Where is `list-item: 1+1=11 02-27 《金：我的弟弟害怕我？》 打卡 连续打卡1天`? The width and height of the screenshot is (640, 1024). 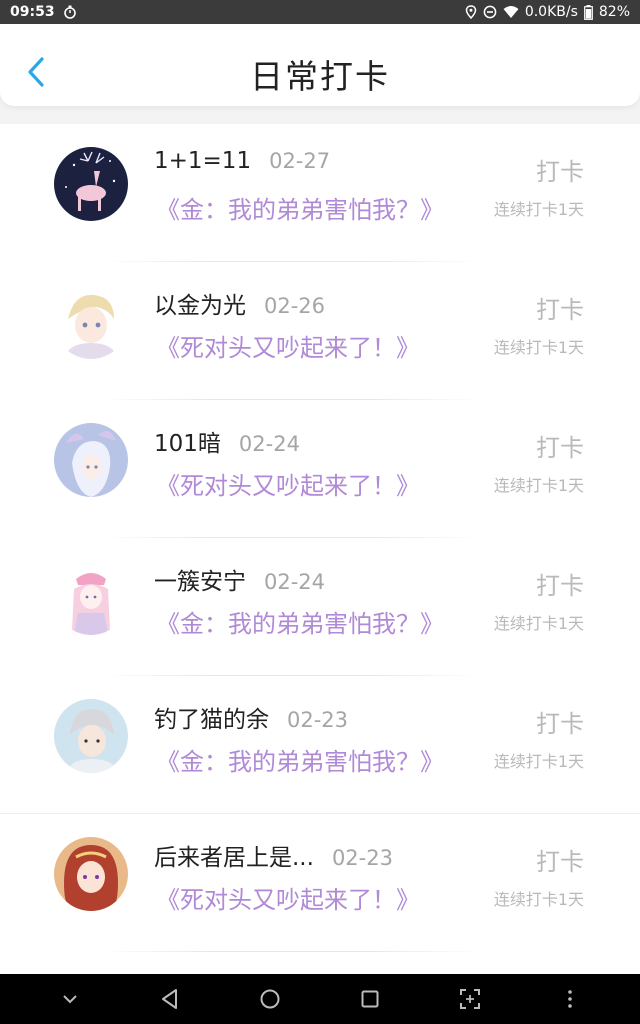 list-item: 1+1=11 02-27 《金：我的弟弟害怕我？》 打卡 连续打卡1天 is located at coordinates (320, 193).